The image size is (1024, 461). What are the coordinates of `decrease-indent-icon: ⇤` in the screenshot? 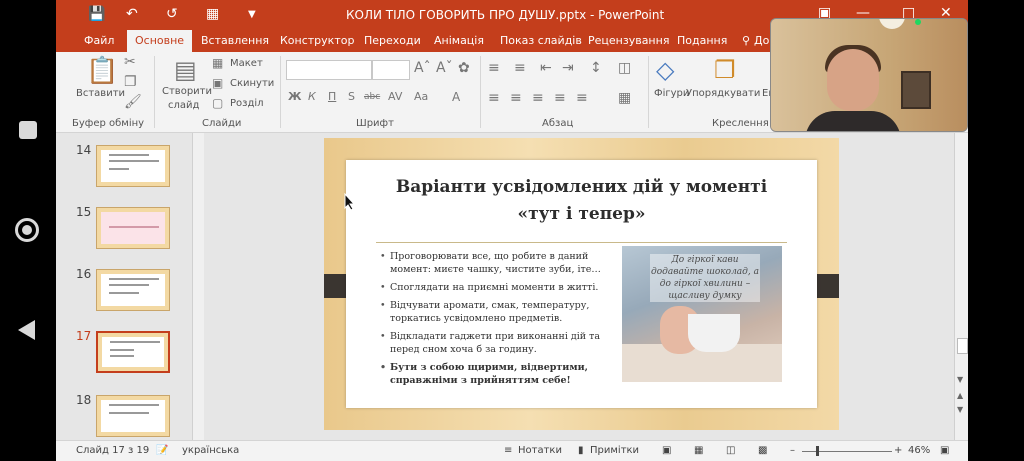 It's located at (546, 68).